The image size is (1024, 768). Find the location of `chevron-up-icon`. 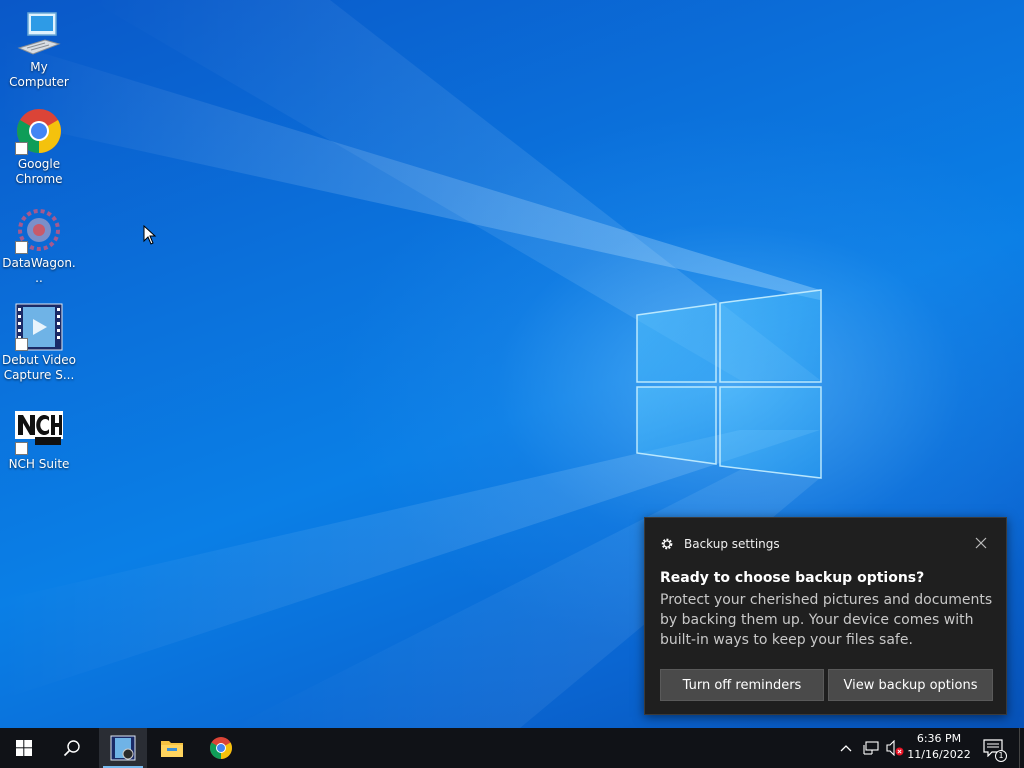

chevron-up-icon is located at coordinates (846, 748).